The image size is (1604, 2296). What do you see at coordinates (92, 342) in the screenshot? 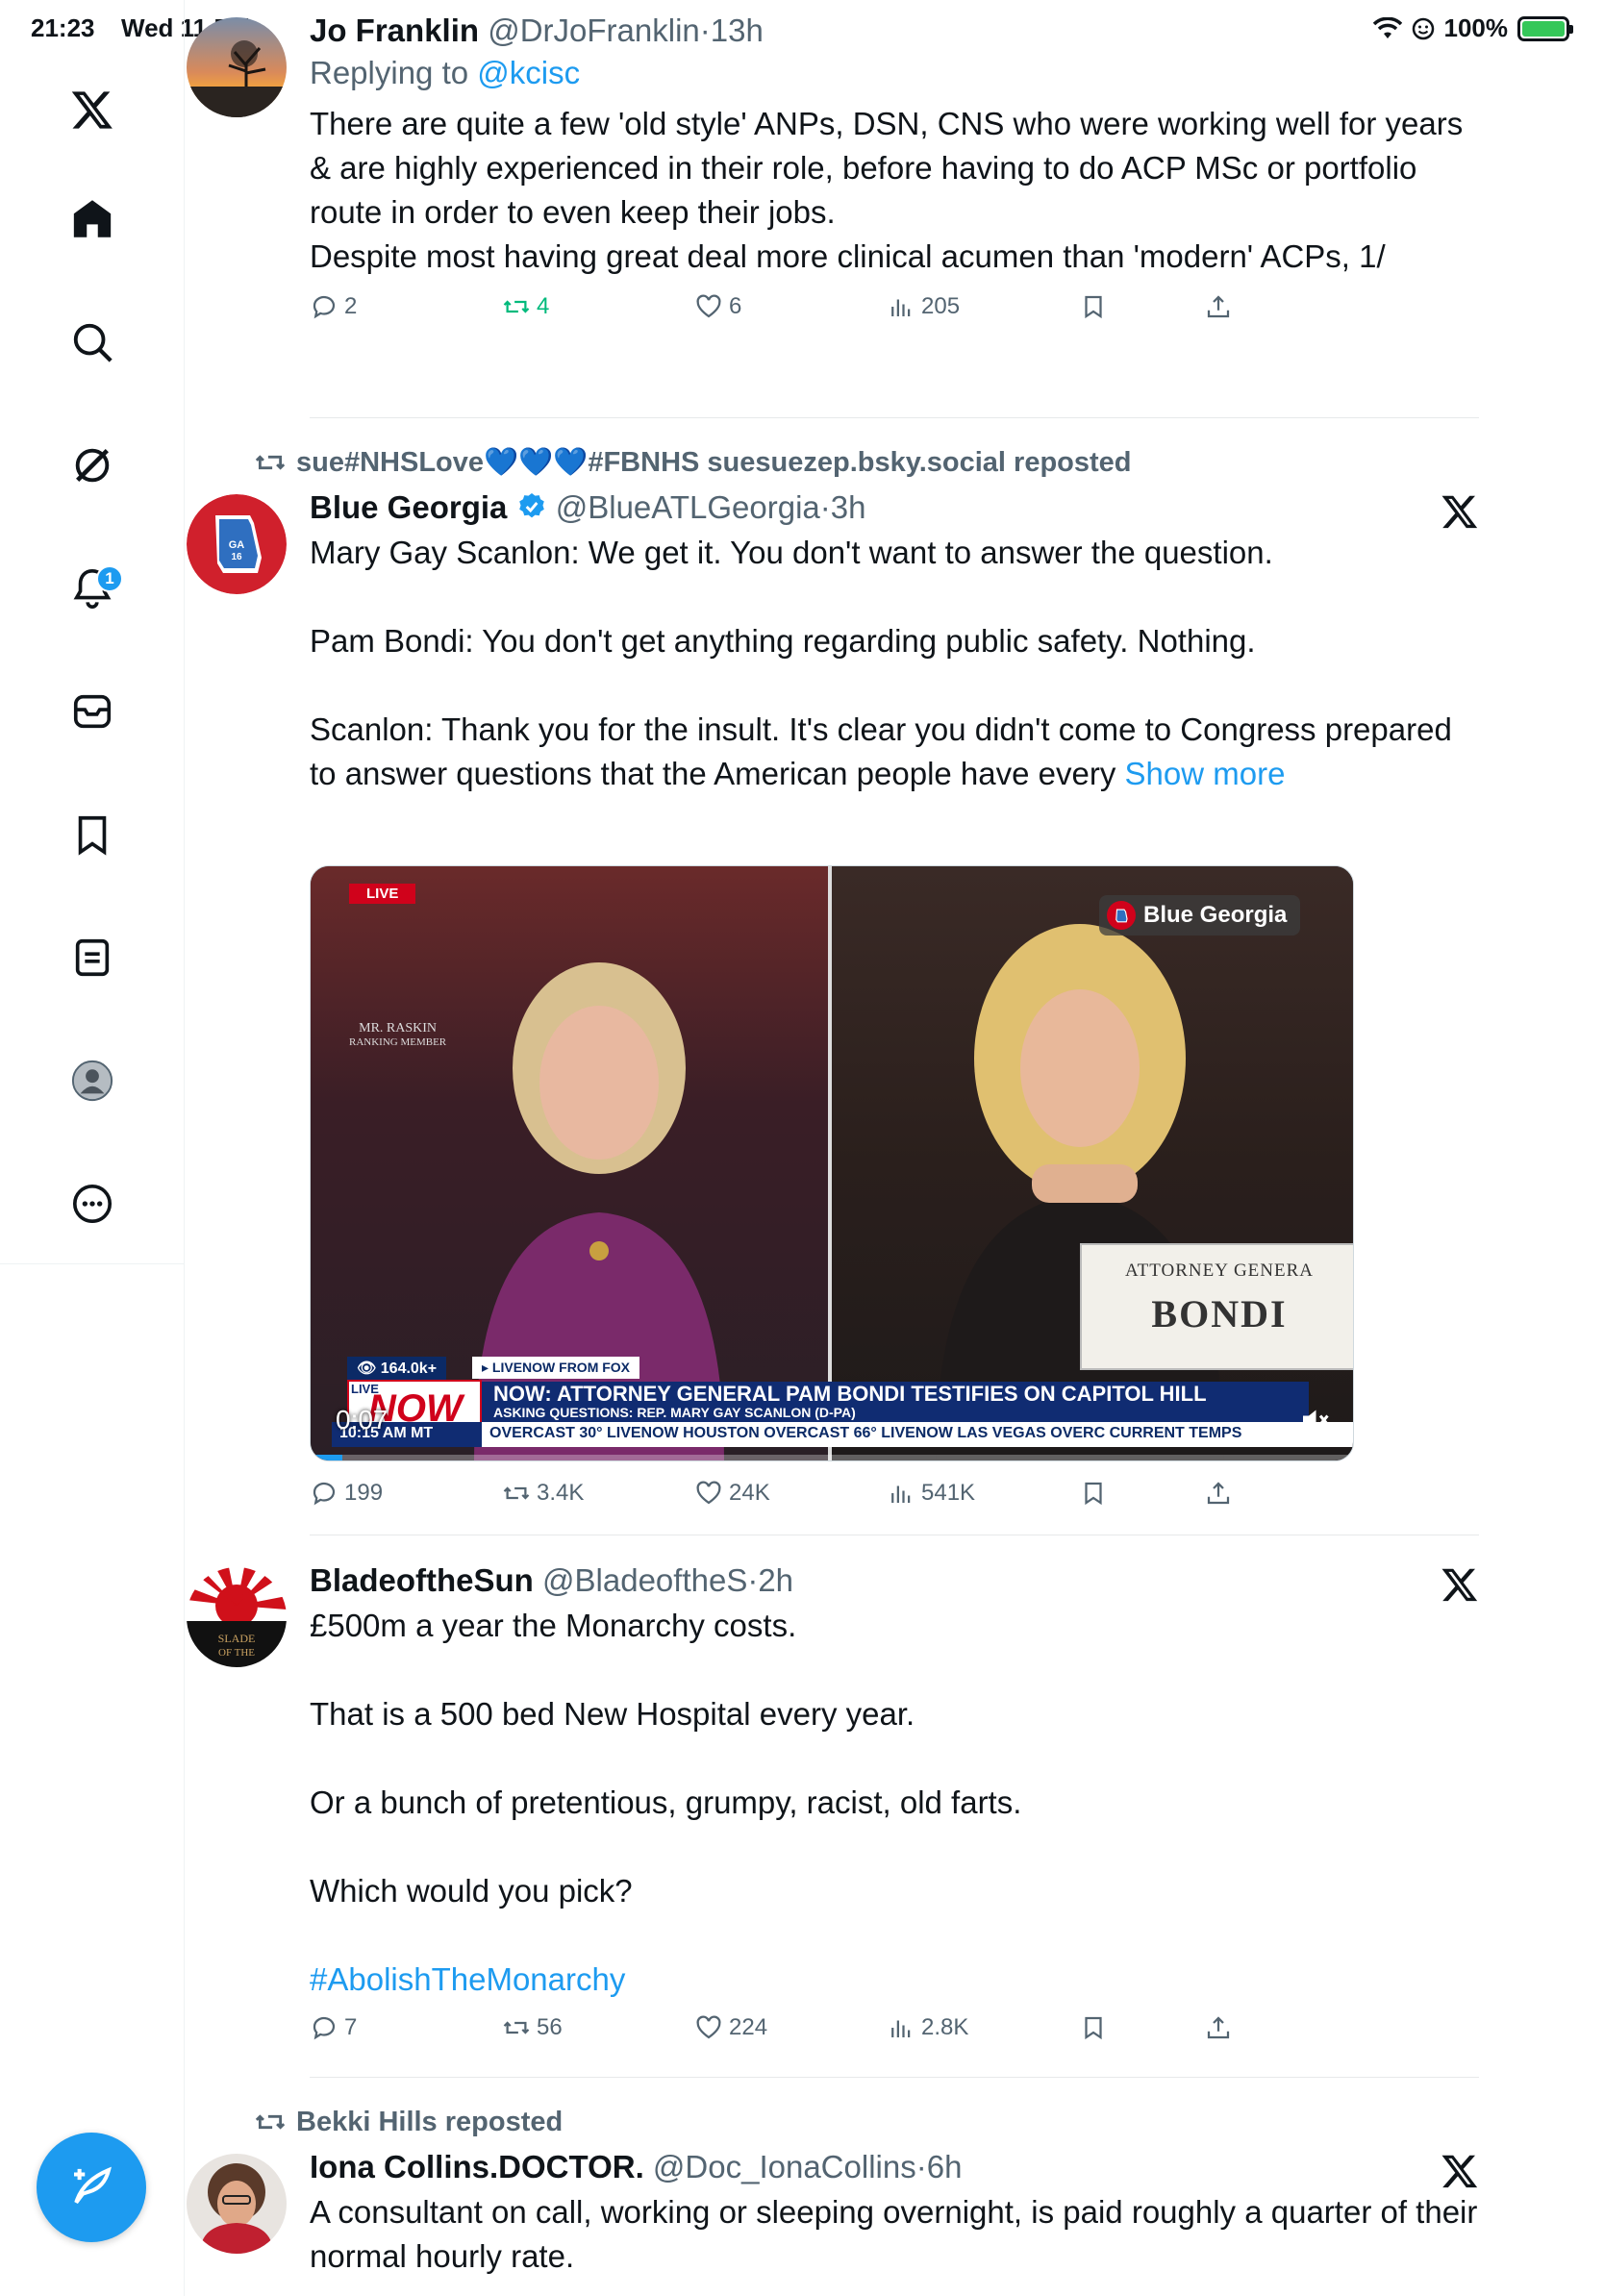
I see `search-icon` at bounding box center [92, 342].